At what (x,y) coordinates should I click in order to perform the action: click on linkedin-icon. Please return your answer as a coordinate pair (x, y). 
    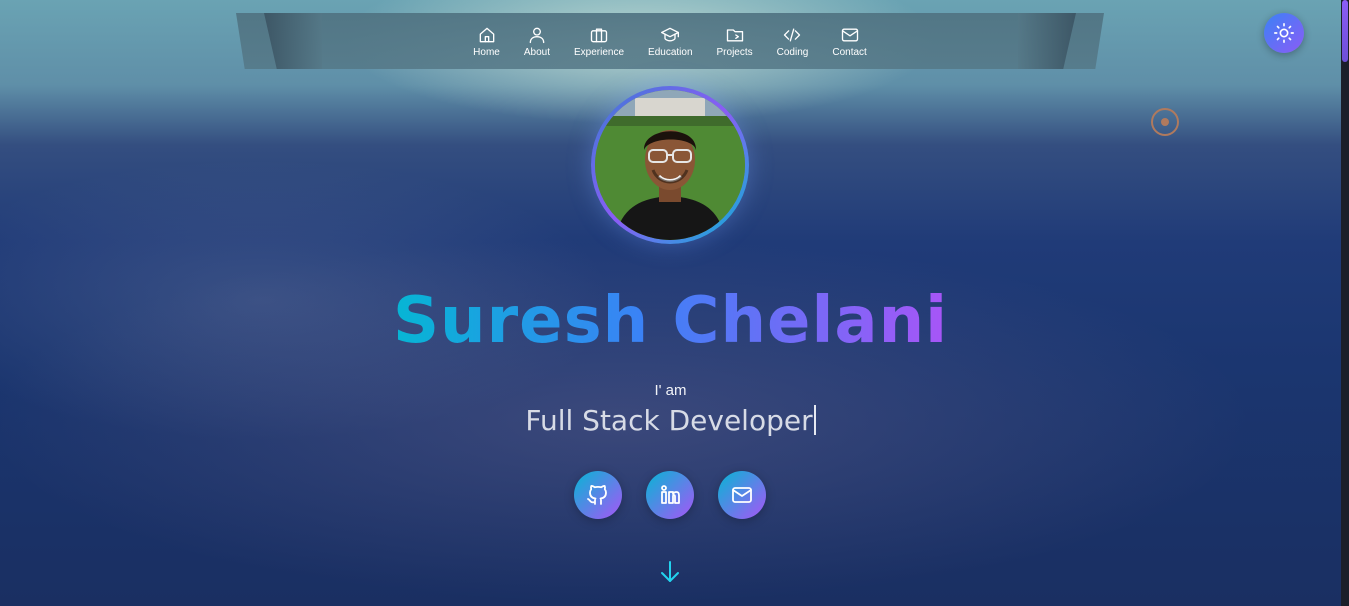
    Looking at the image, I should click on (670, 494).